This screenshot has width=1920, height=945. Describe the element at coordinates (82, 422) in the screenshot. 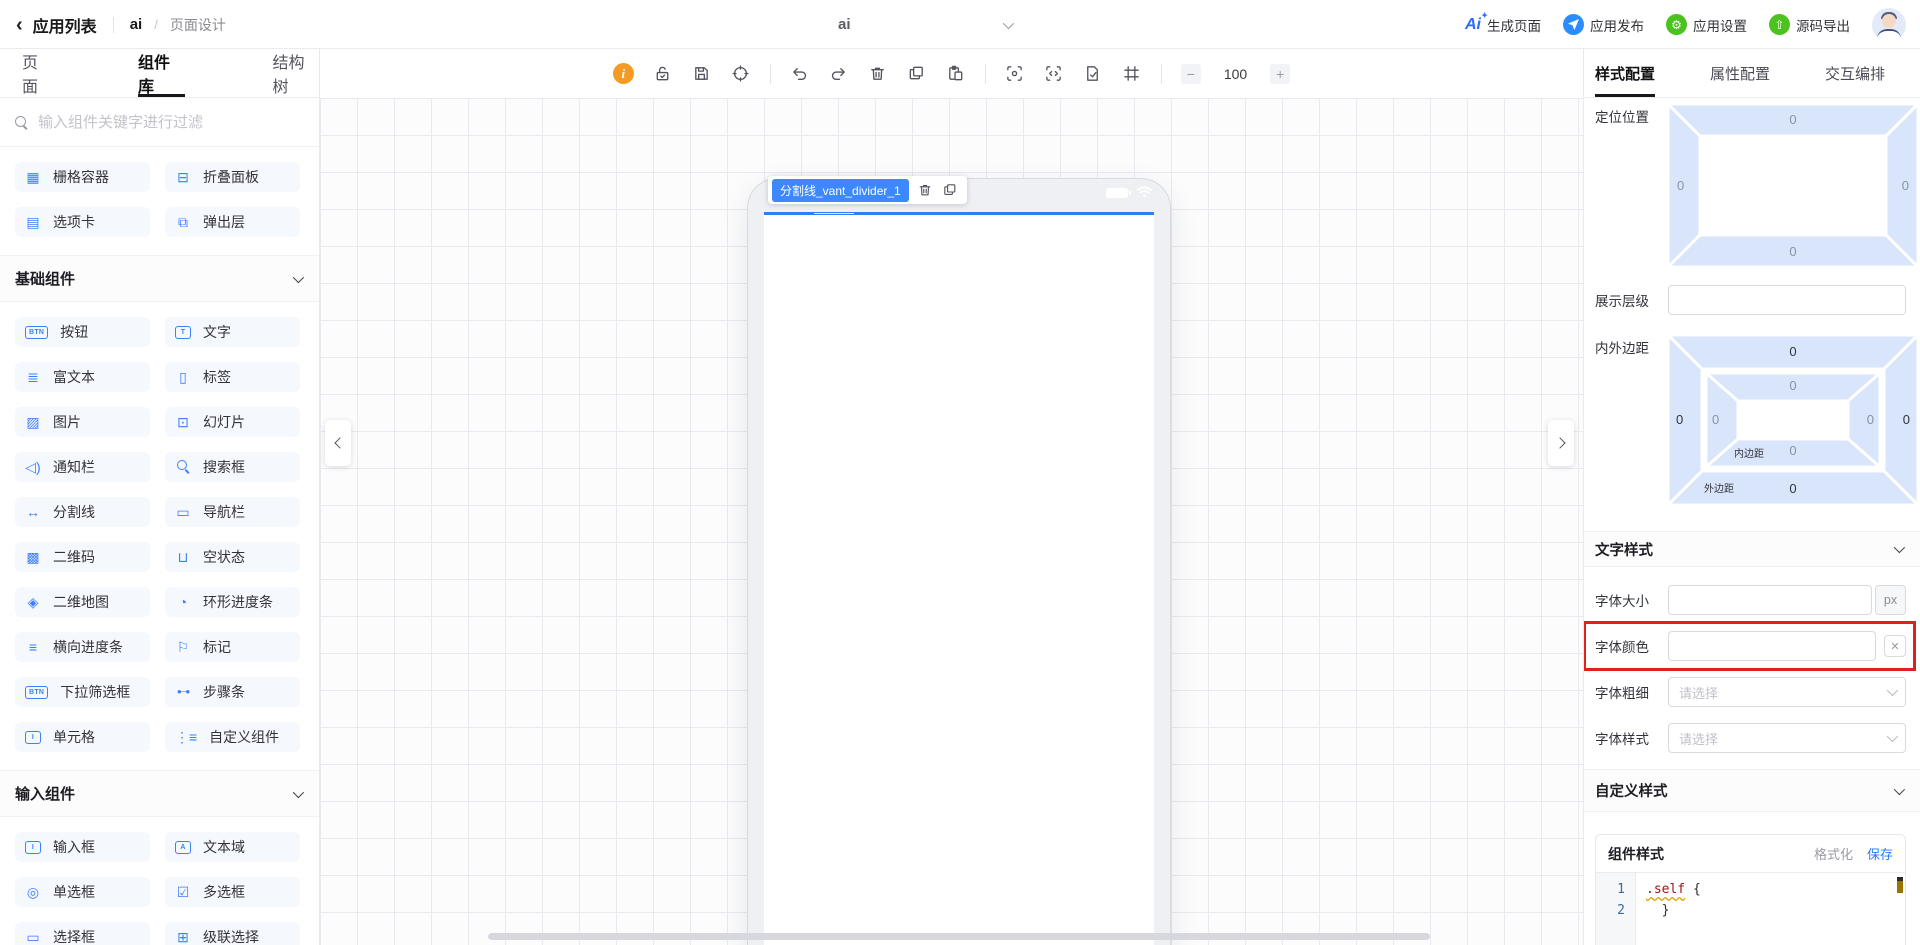

I see `component-chip-image: ▨ 图片` at that location.